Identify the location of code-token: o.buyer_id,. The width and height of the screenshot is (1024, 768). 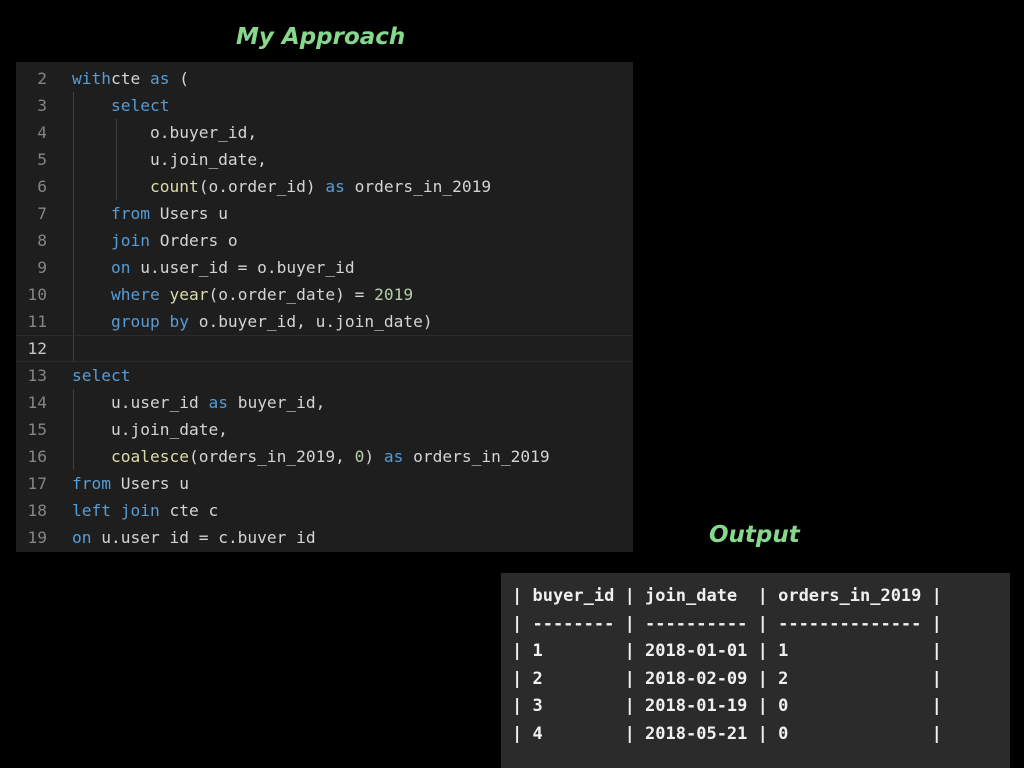
(165, 132).